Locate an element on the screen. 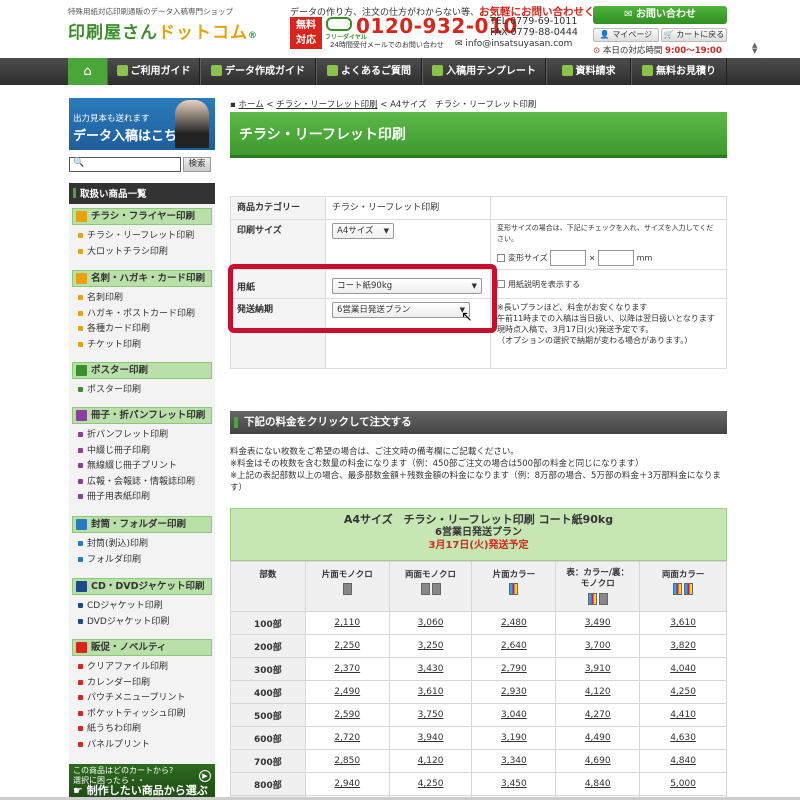 The image size is (800, 800). price-link: 4,630 is located at coordinates (683, 738).